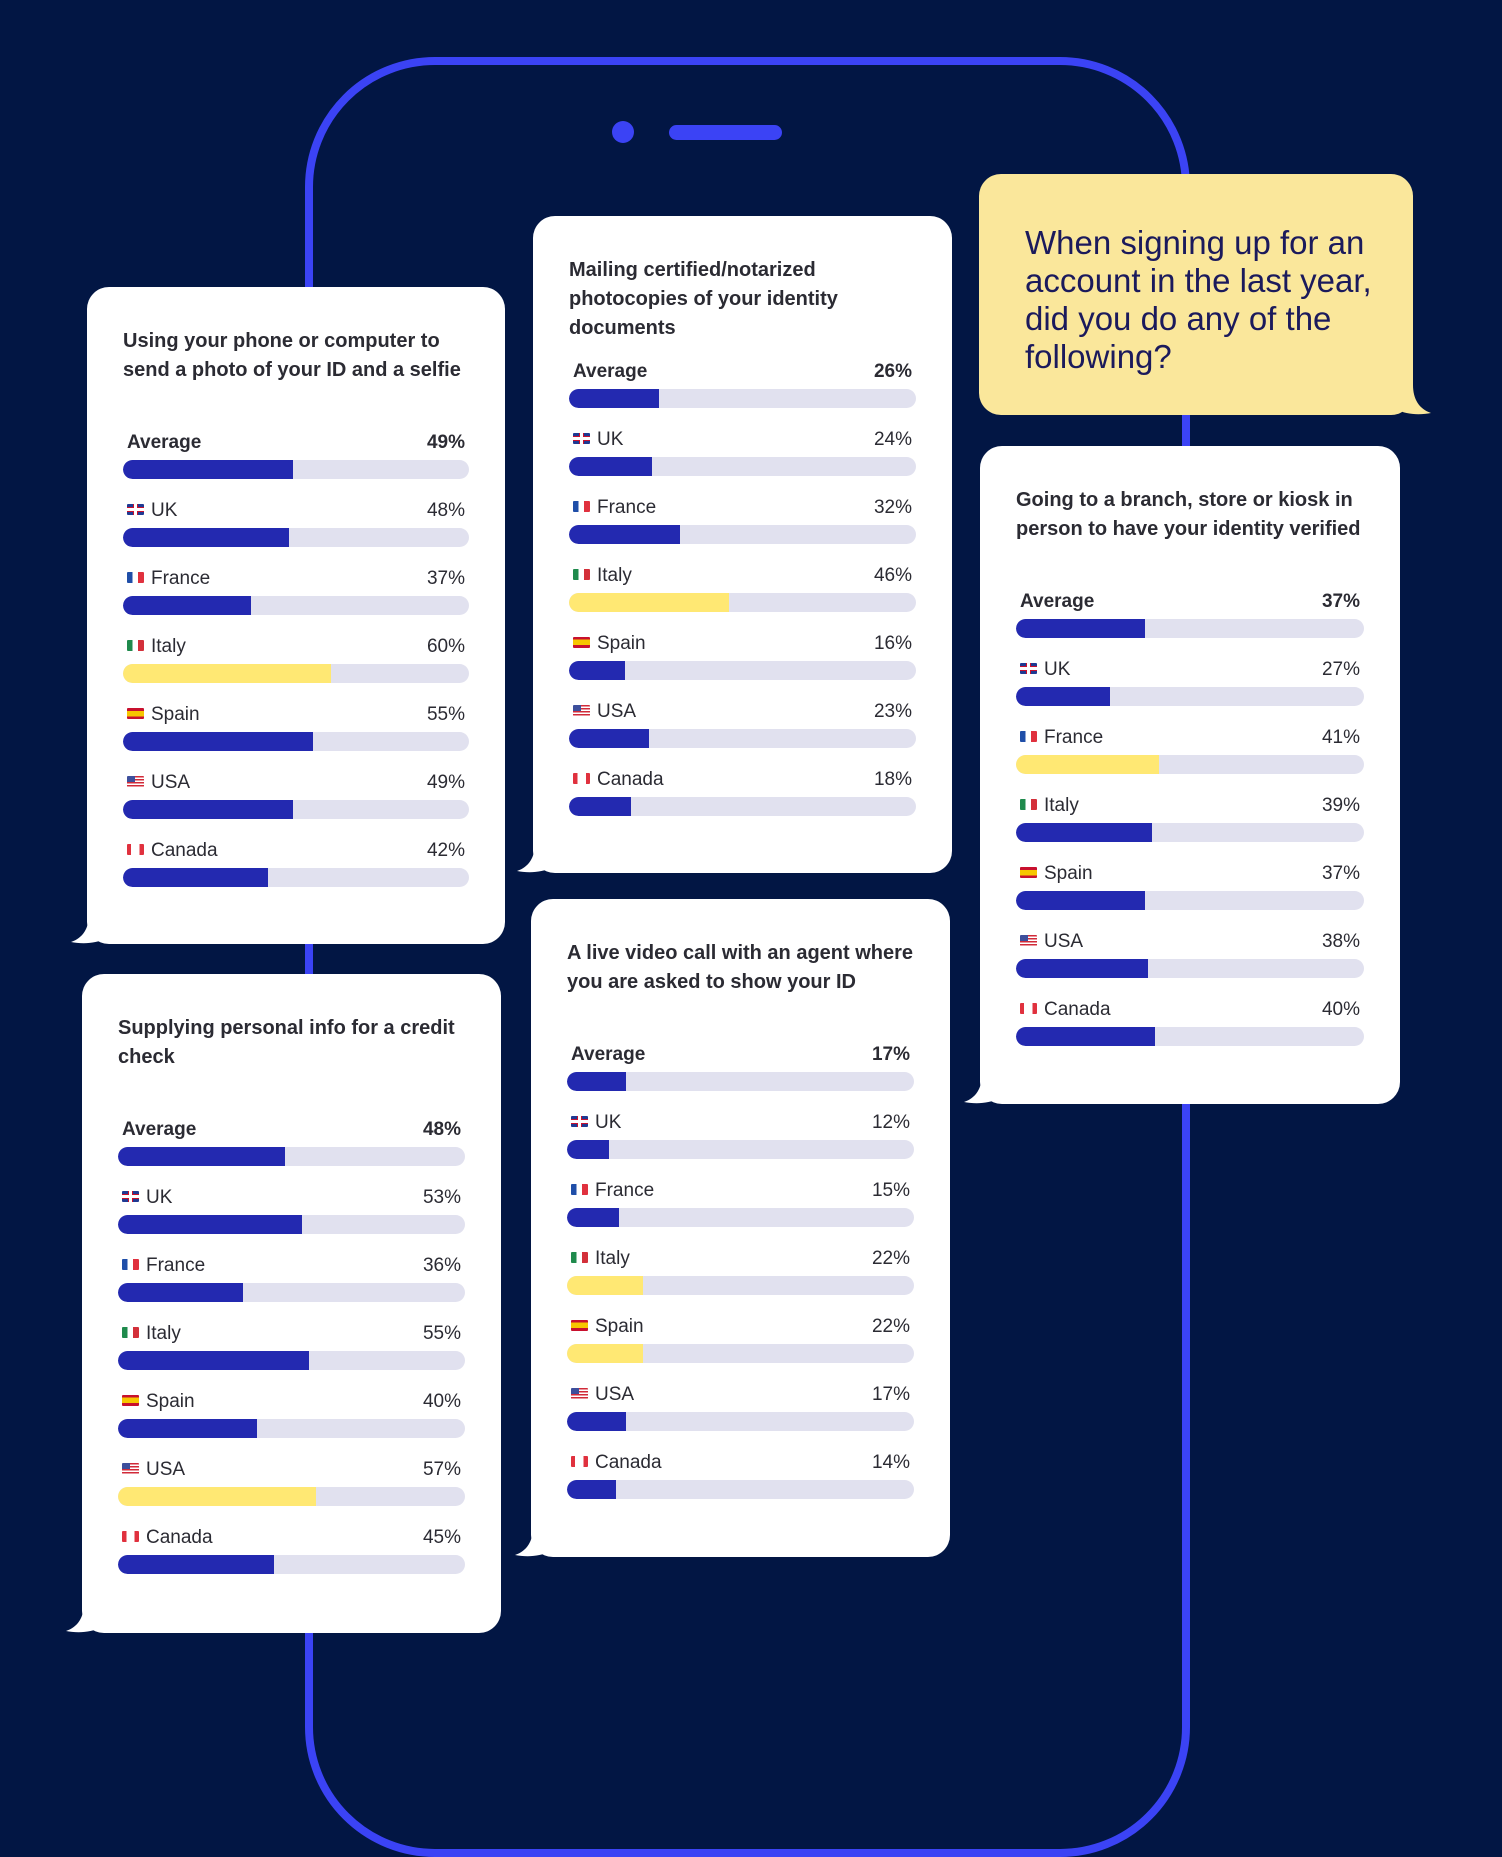  What do you see at coordinates (1340, 1009) in the screenshot?
I see `value-label: 40%` at bounding box center [1340, 1009].